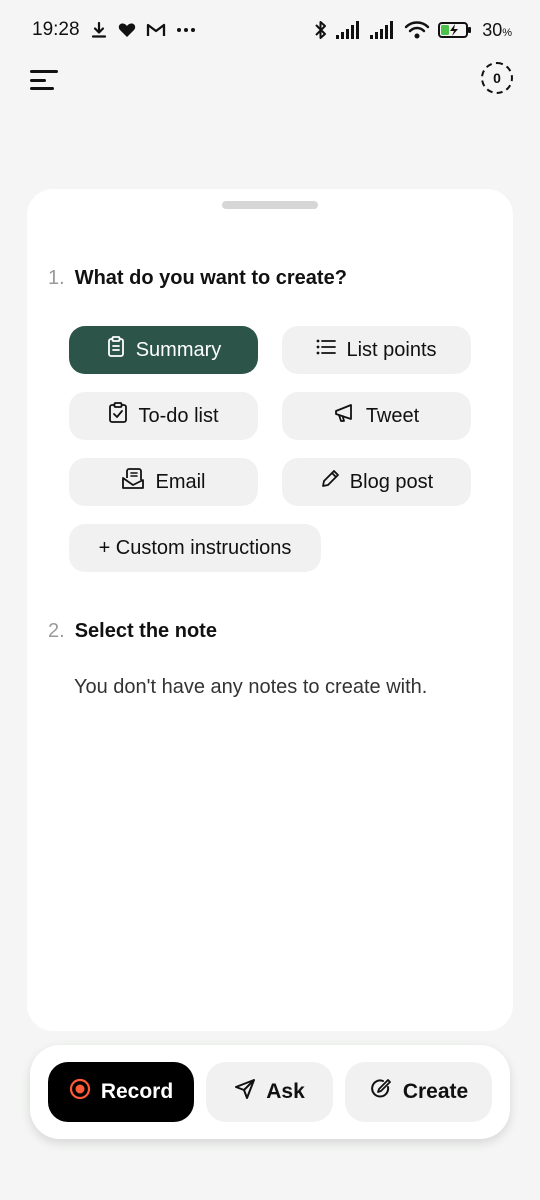 Image resolution: width=540 pixels, height=1200 pixels. What do you see at coordinates (133, 482) in the screenshot?
I see `mail-icon` at bounding box center [133, 482].